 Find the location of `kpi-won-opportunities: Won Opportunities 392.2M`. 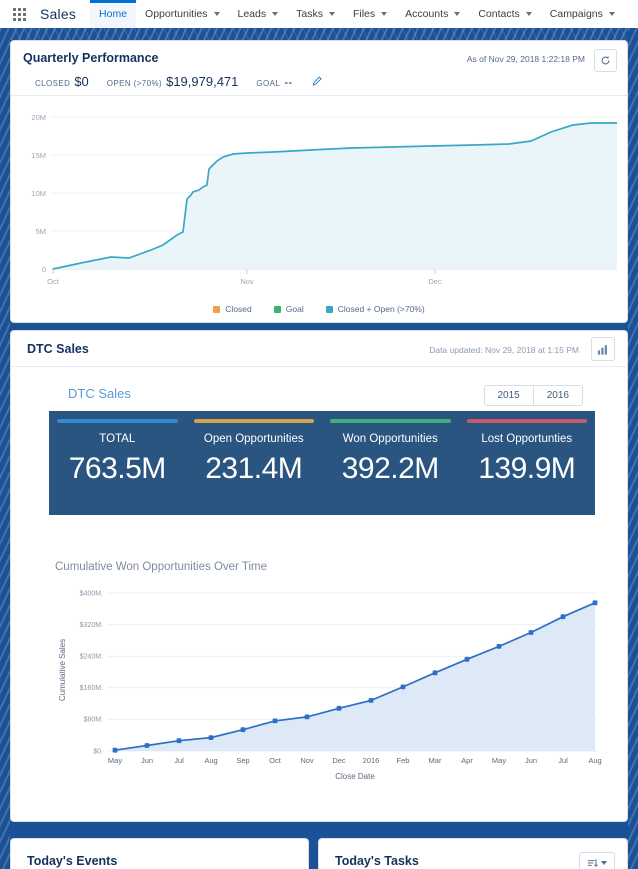

kpi-won-opportunities: Won Opportunities 392.2M is located at coordinates (390, 463).